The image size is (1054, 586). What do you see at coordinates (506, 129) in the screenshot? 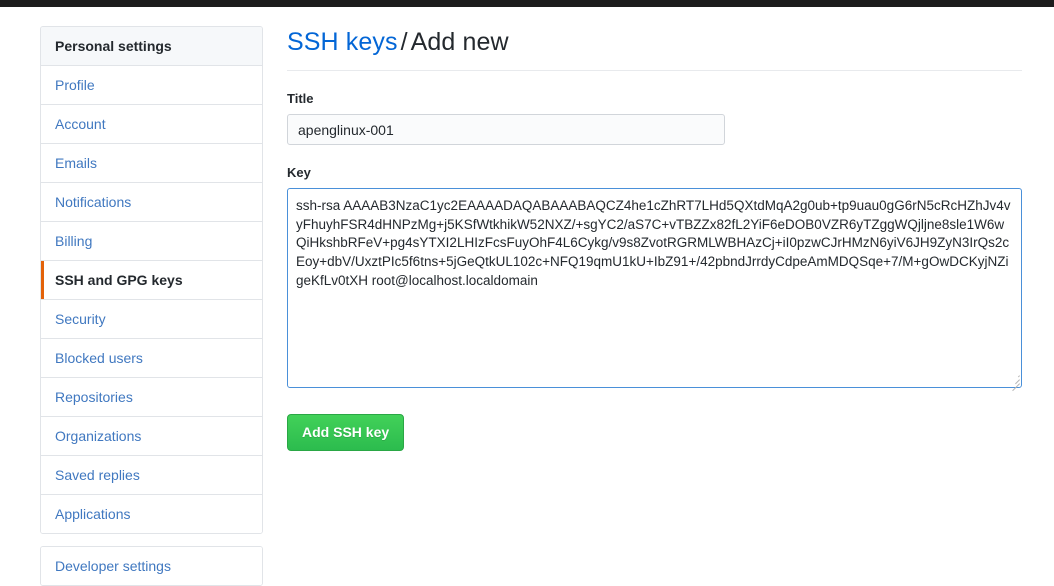
I see `title-input` at bounding box center [506, 129].